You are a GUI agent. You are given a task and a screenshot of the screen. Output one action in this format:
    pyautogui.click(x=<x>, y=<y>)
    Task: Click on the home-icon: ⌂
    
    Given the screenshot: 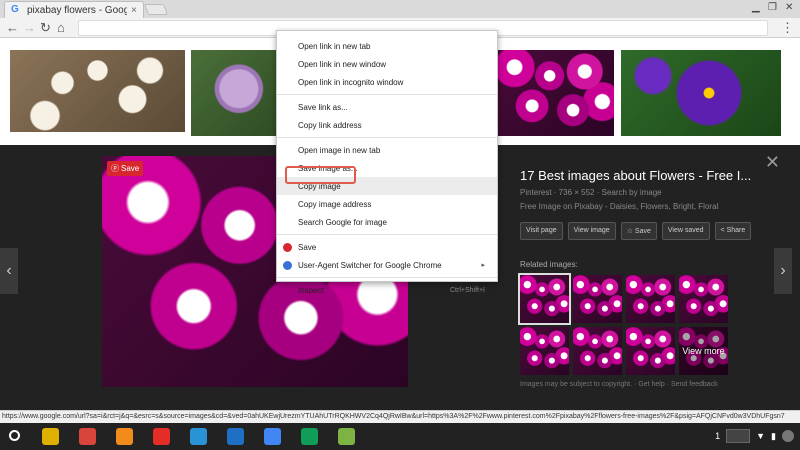 What is the action you would take?
    pyautogui.click(x=61, y=27)
    